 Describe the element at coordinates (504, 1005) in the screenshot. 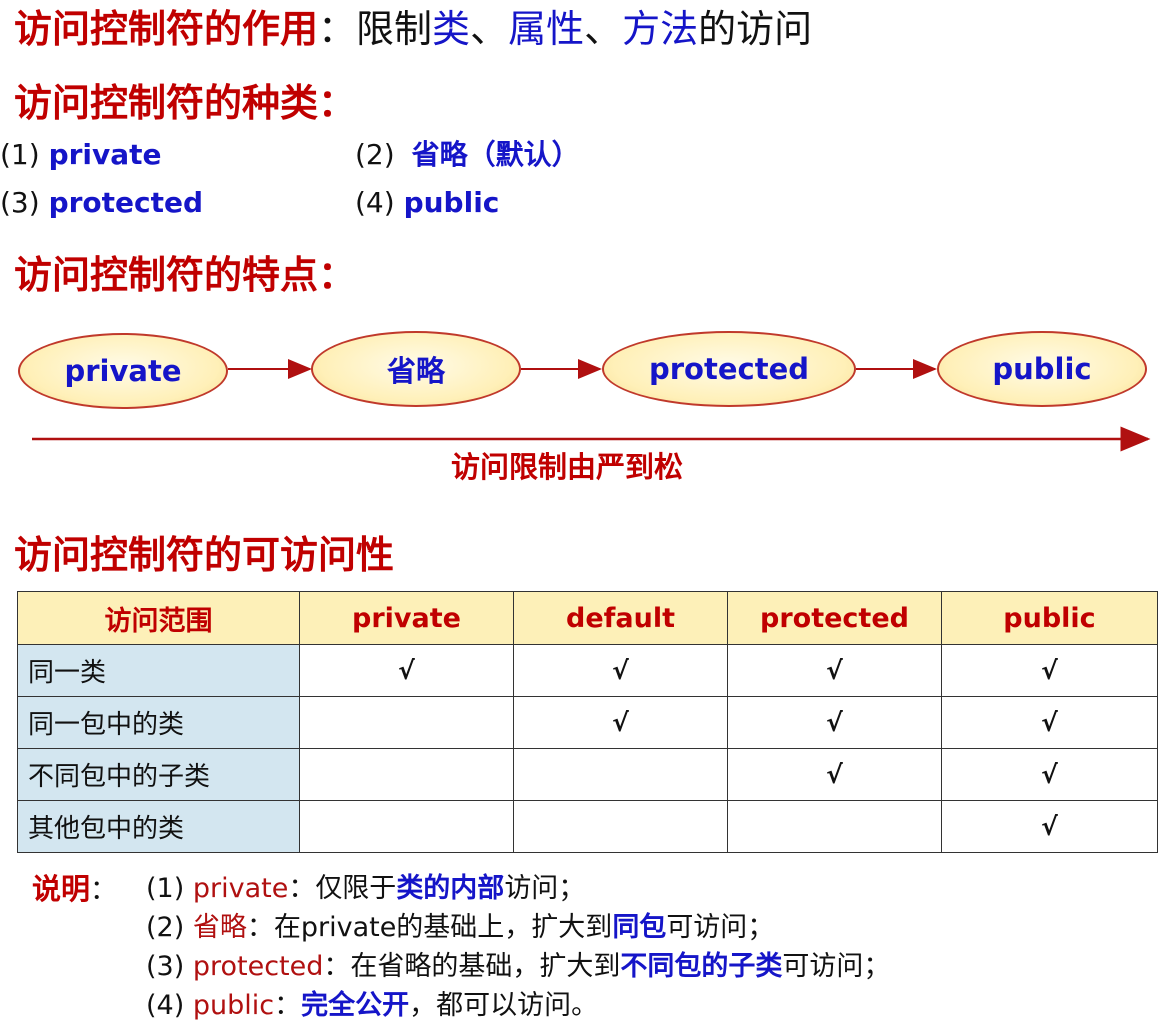

I see `note-text-b: ，都可以访问。` at that location.